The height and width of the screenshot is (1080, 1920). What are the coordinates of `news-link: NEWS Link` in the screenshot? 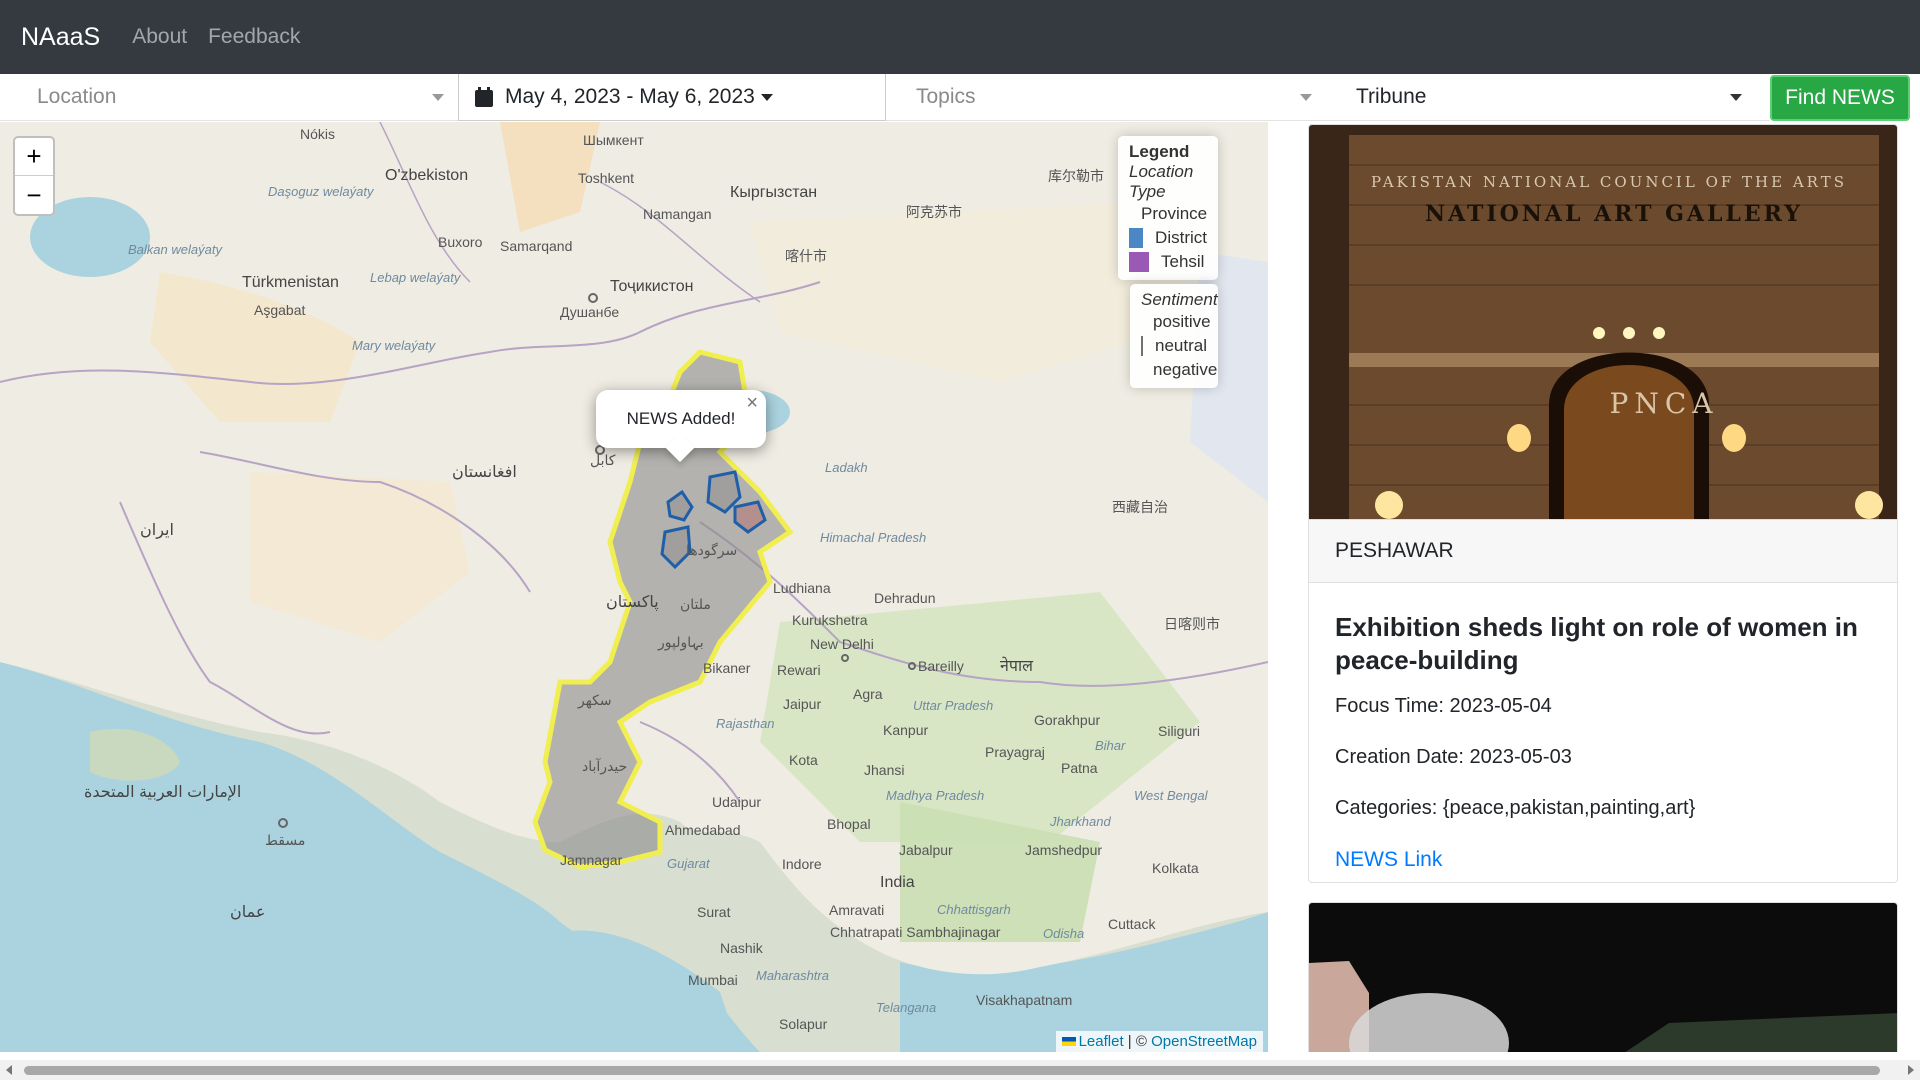 It's located at (1603, 860).